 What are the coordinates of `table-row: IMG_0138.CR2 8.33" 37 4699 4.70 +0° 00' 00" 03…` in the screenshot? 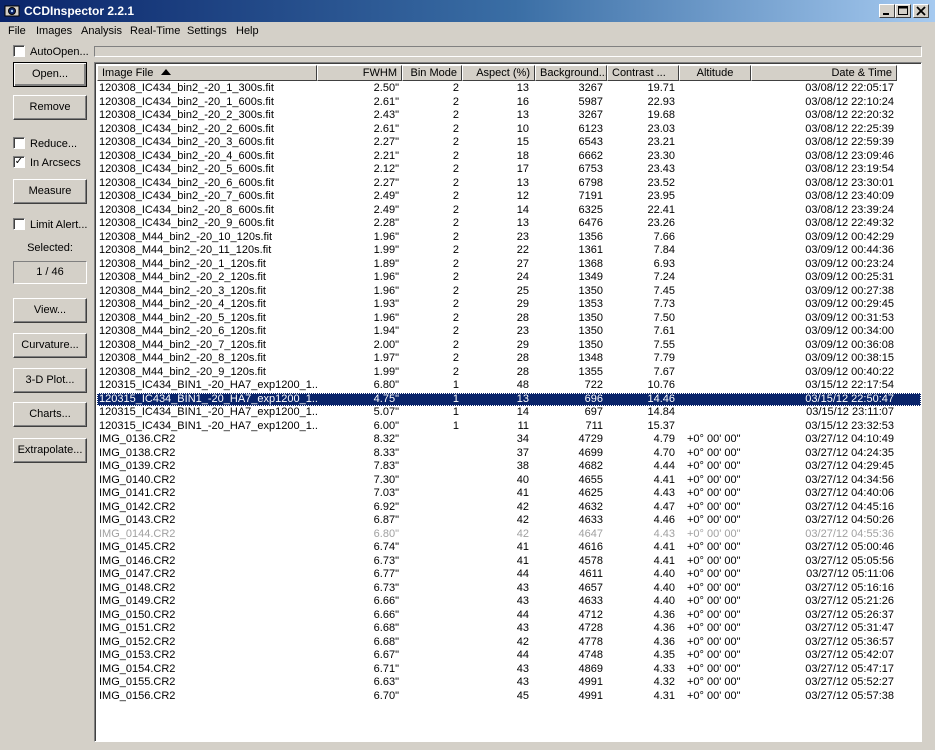 It's located at (509, 454).